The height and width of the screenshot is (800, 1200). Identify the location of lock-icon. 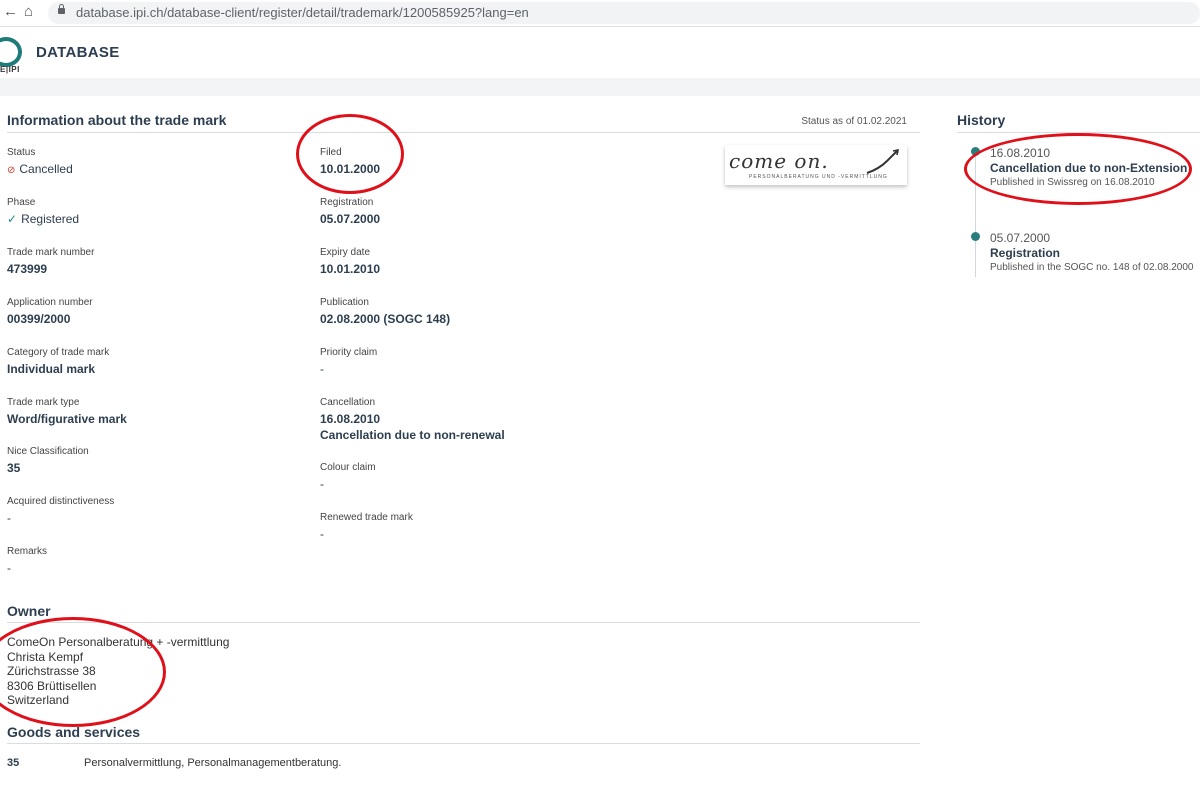
(61, 9).